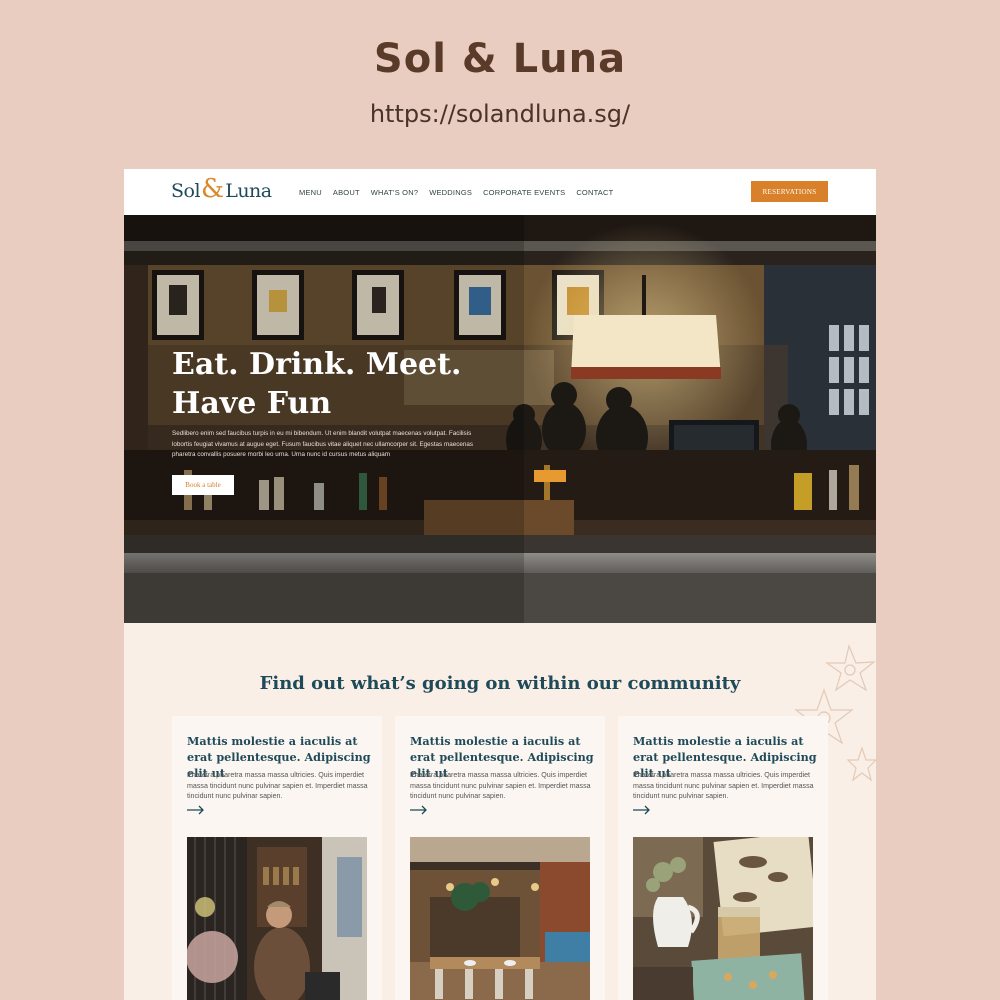  I want to click on site-logo: Sol & Luna, so click(221, 190).